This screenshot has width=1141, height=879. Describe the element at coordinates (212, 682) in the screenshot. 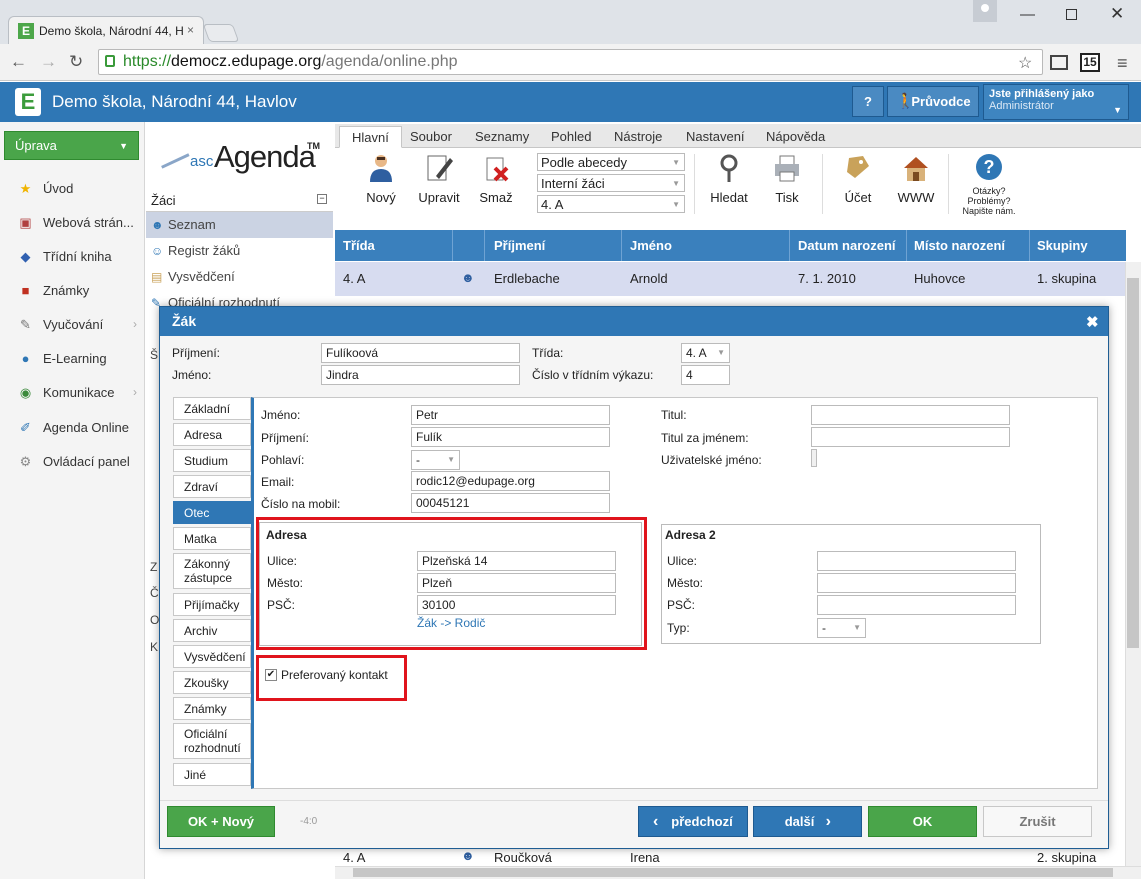

I see `tab-zkousky: Zkoušky` at that location.